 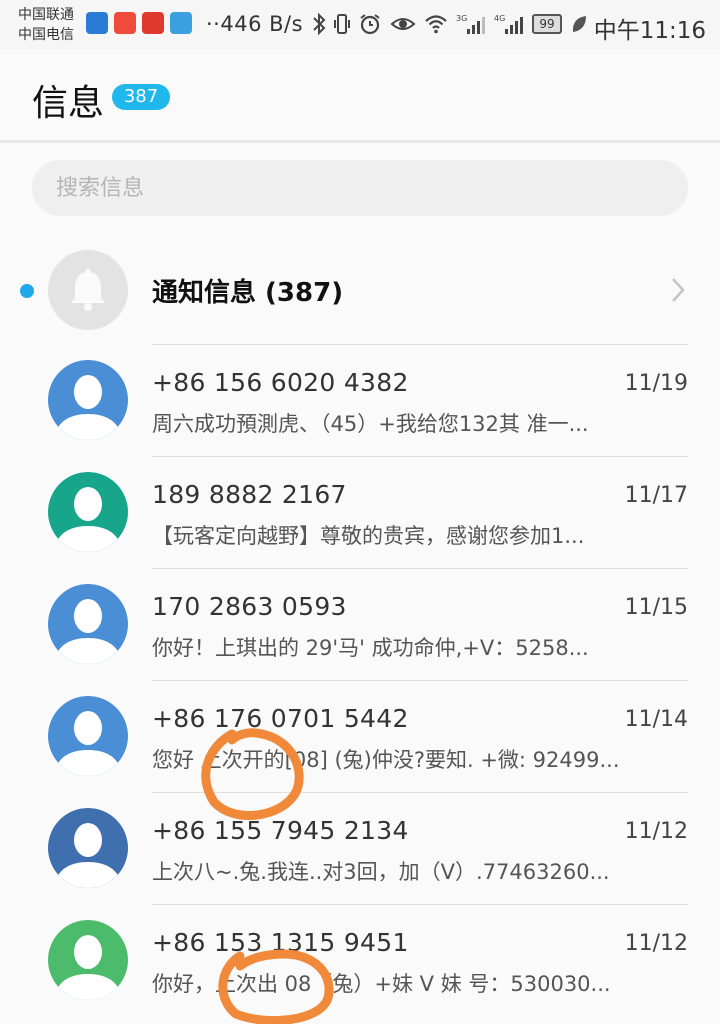 I want to click on app-header: 信息 387, so click(x=360, y=95).